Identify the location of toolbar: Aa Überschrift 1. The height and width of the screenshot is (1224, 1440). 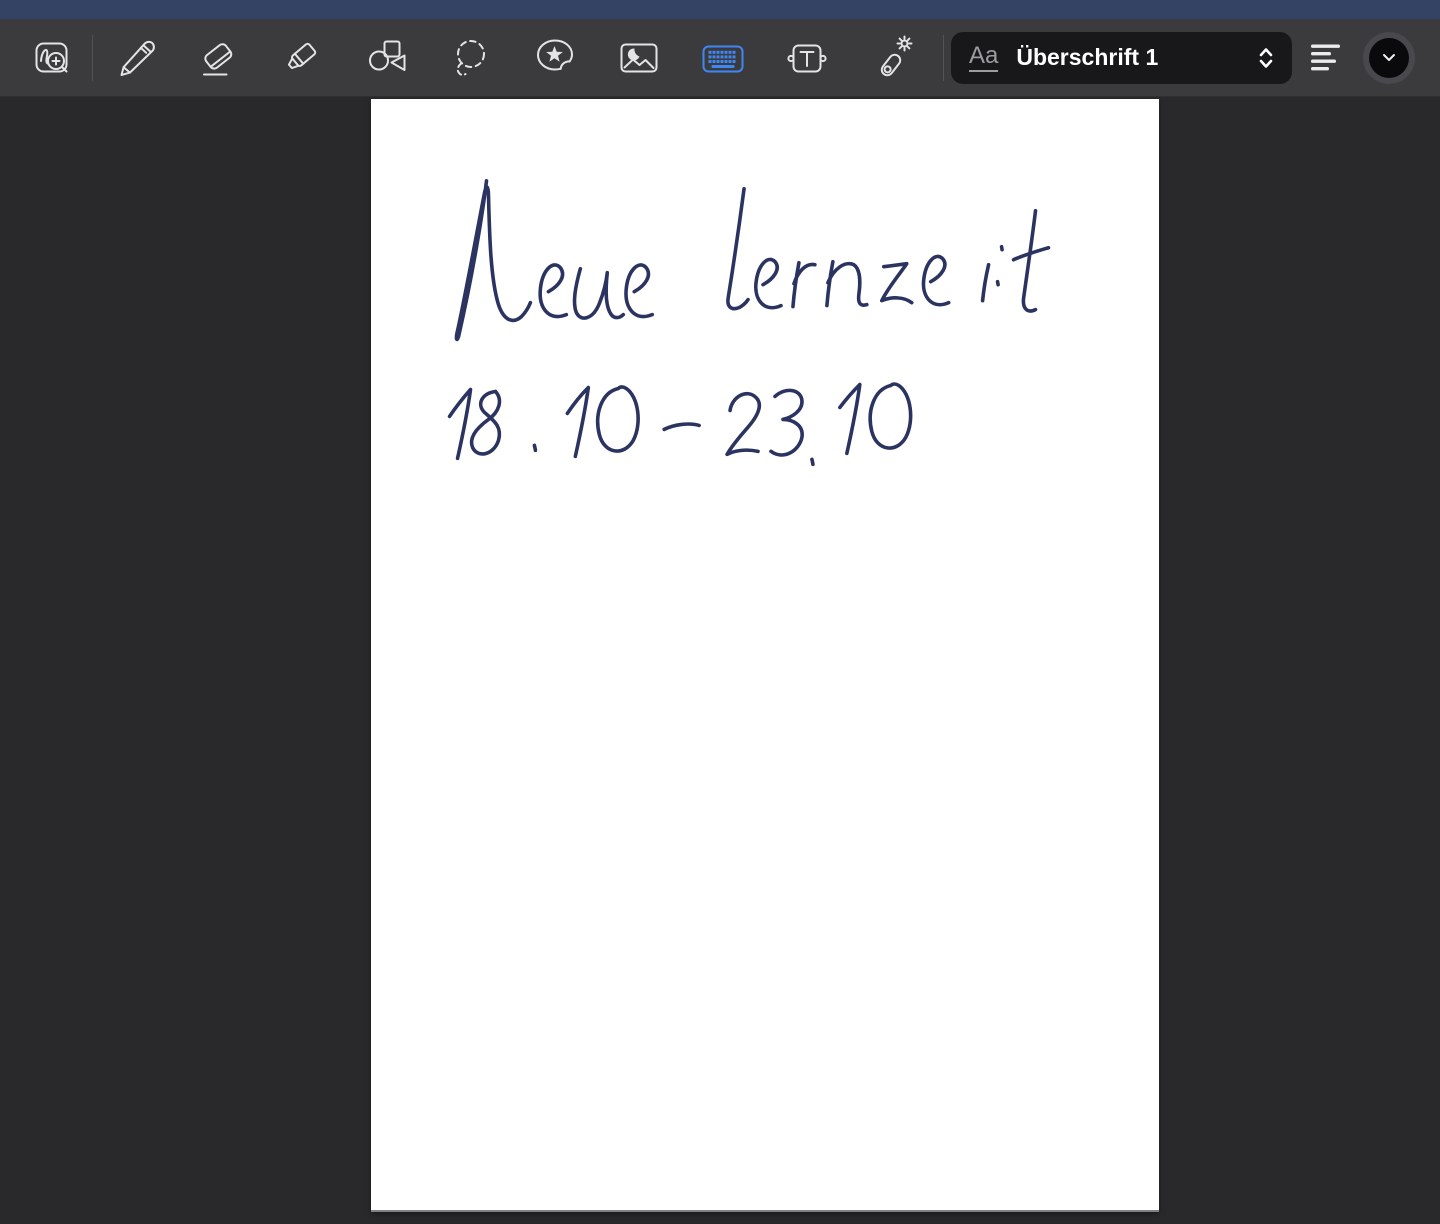
(720, 58).